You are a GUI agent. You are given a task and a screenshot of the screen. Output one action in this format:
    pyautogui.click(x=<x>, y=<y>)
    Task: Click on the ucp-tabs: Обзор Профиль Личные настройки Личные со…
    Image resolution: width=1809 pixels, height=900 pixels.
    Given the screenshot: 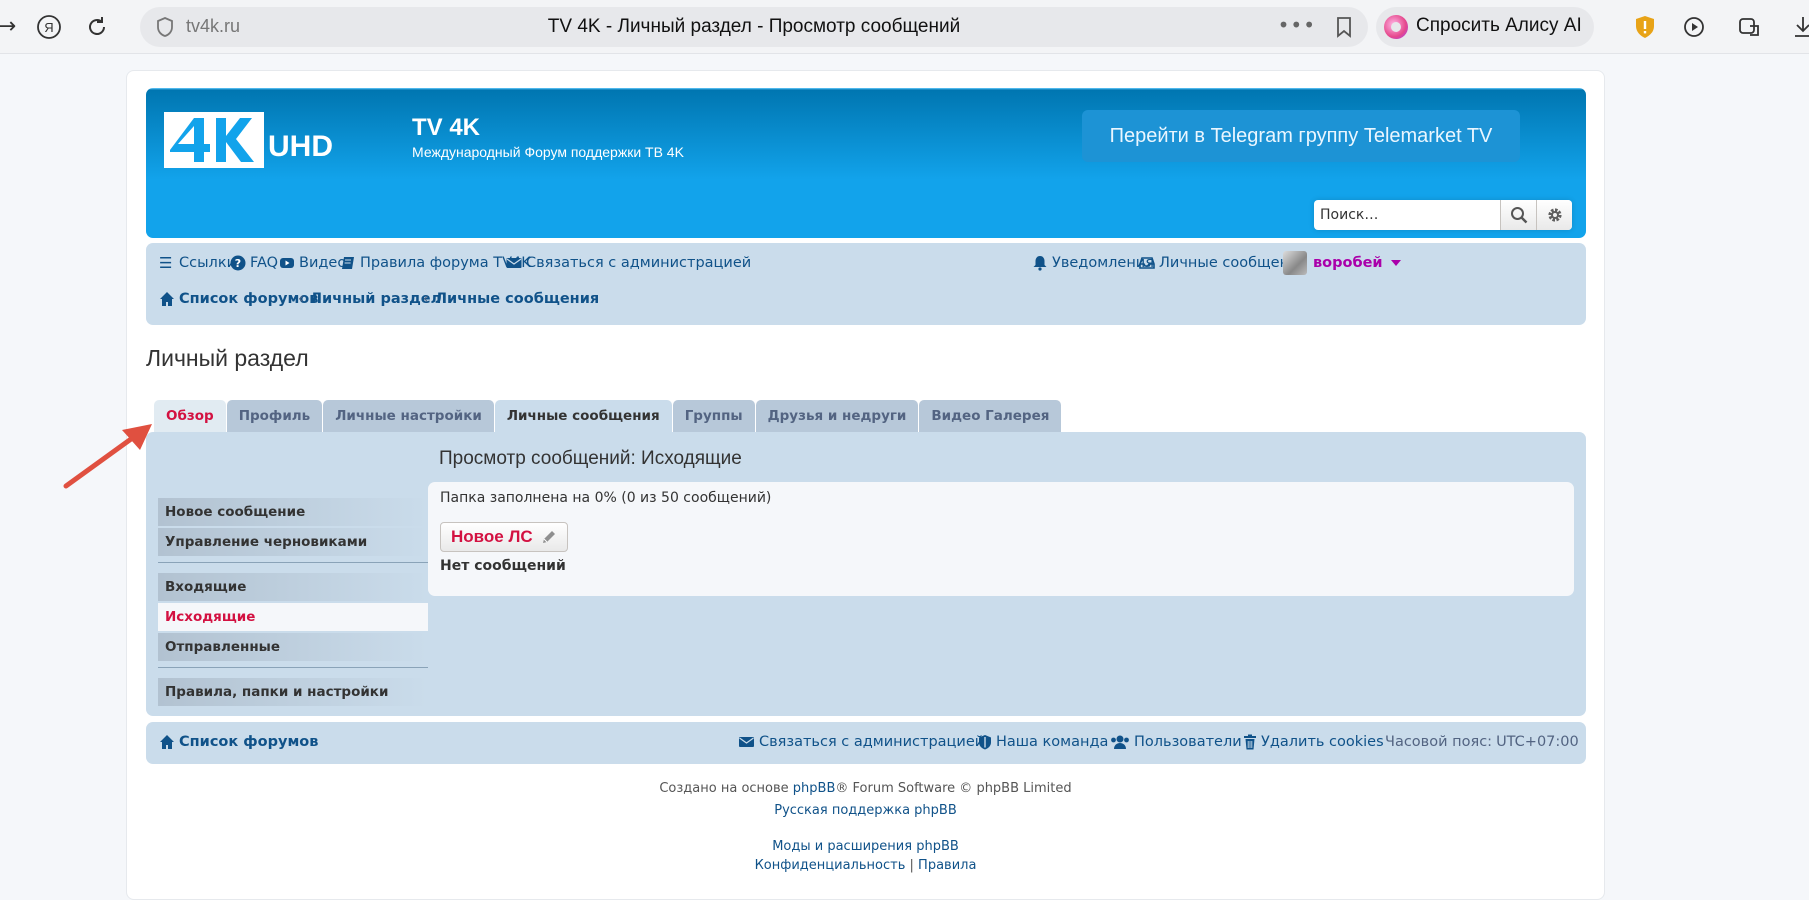 What is the action you would take?
    pyautogui.click(x=608, y=416)
    